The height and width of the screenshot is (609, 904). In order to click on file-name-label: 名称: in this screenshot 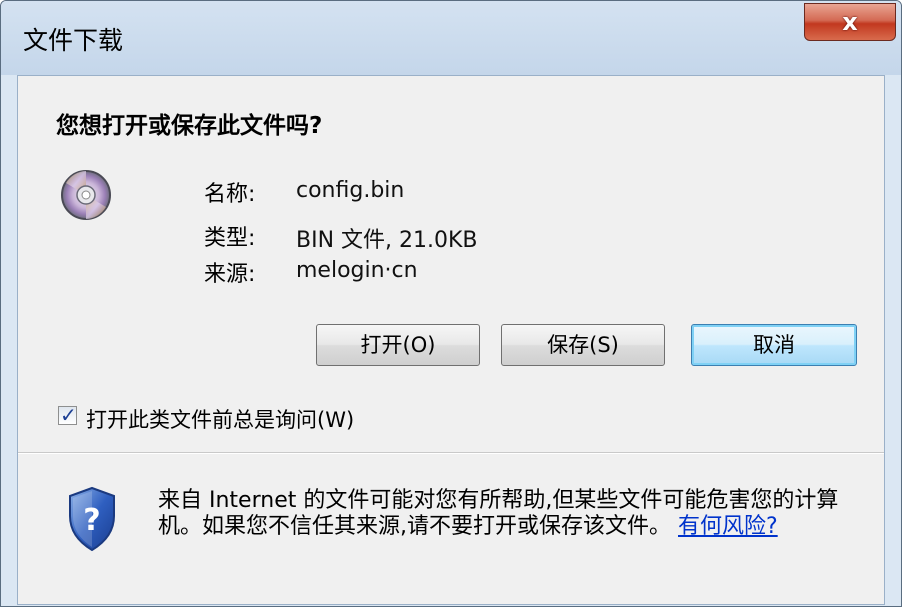, I will do `click(230, 194)`.